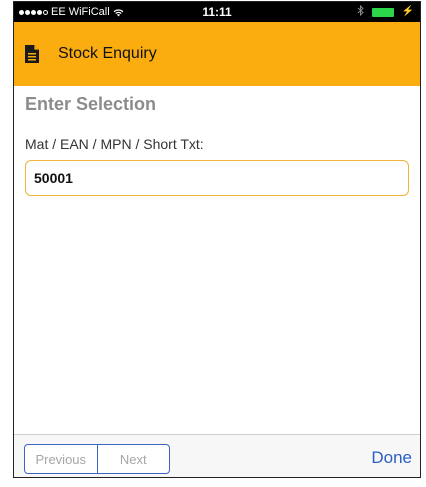 The image size is (426, 487). Describe the element at coordinates (391, 458) in the screenshot. I see `done-button: Done` at that location.